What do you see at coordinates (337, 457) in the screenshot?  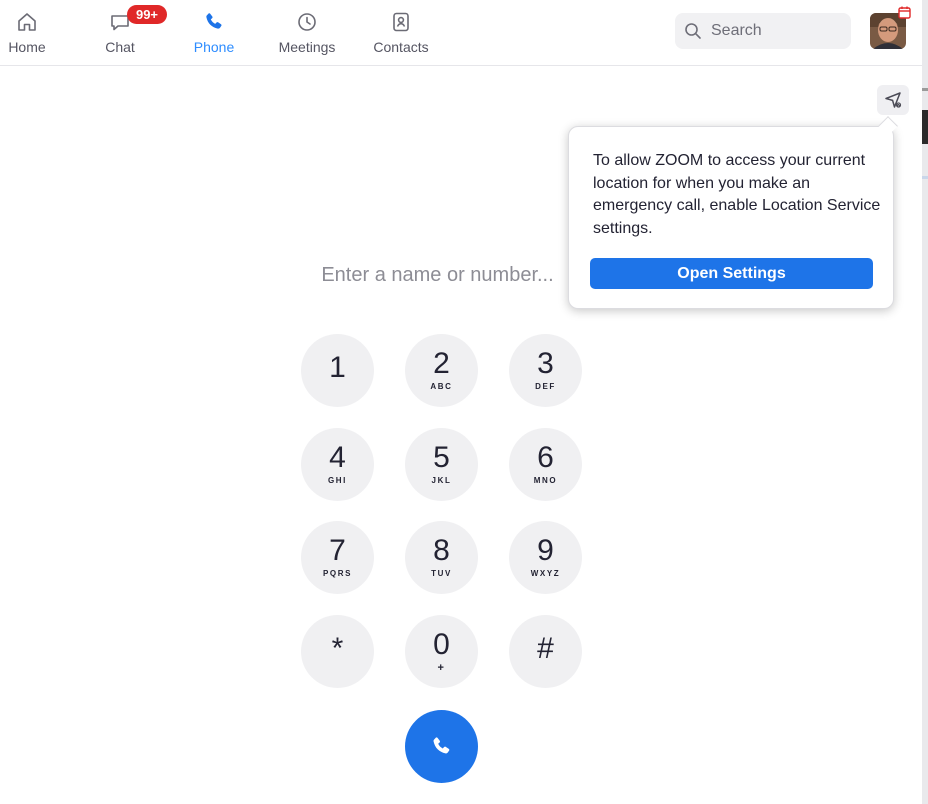 I see `key-digit: 4` at bounding box center [337, 457].